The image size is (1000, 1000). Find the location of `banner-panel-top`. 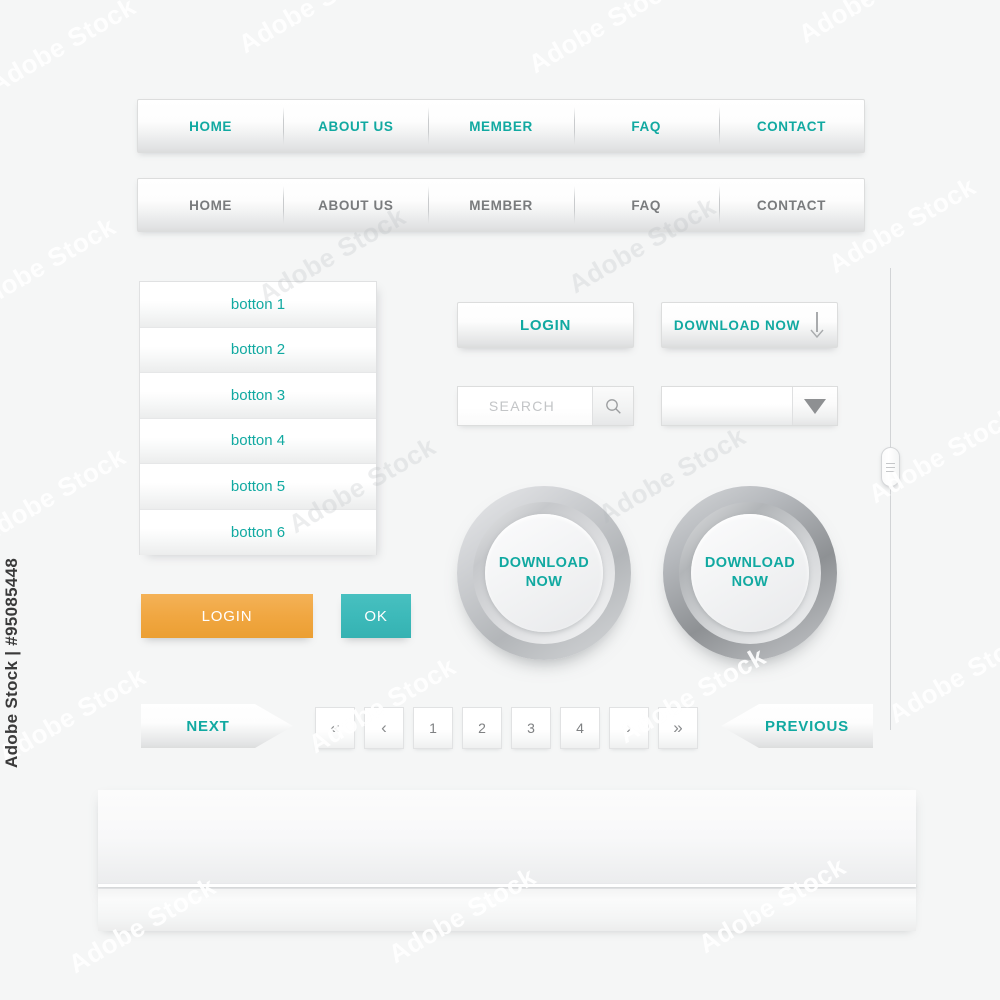

banner-panel-top is located at coordinates (507, 842).